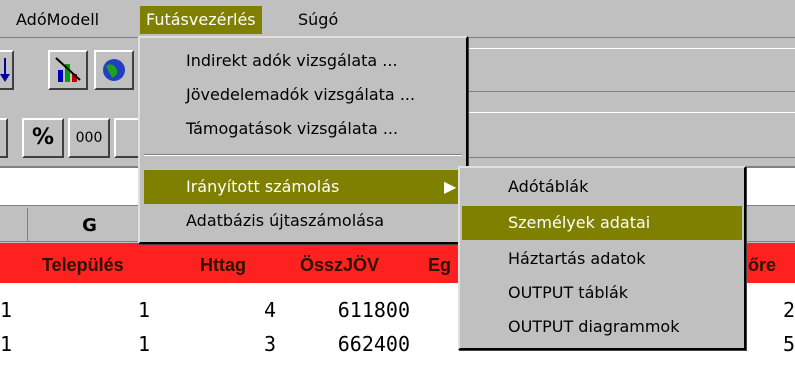 The width and height of the screenshot is (795, 373). I want to click on chart-wizard-icon, so click(68, 69).